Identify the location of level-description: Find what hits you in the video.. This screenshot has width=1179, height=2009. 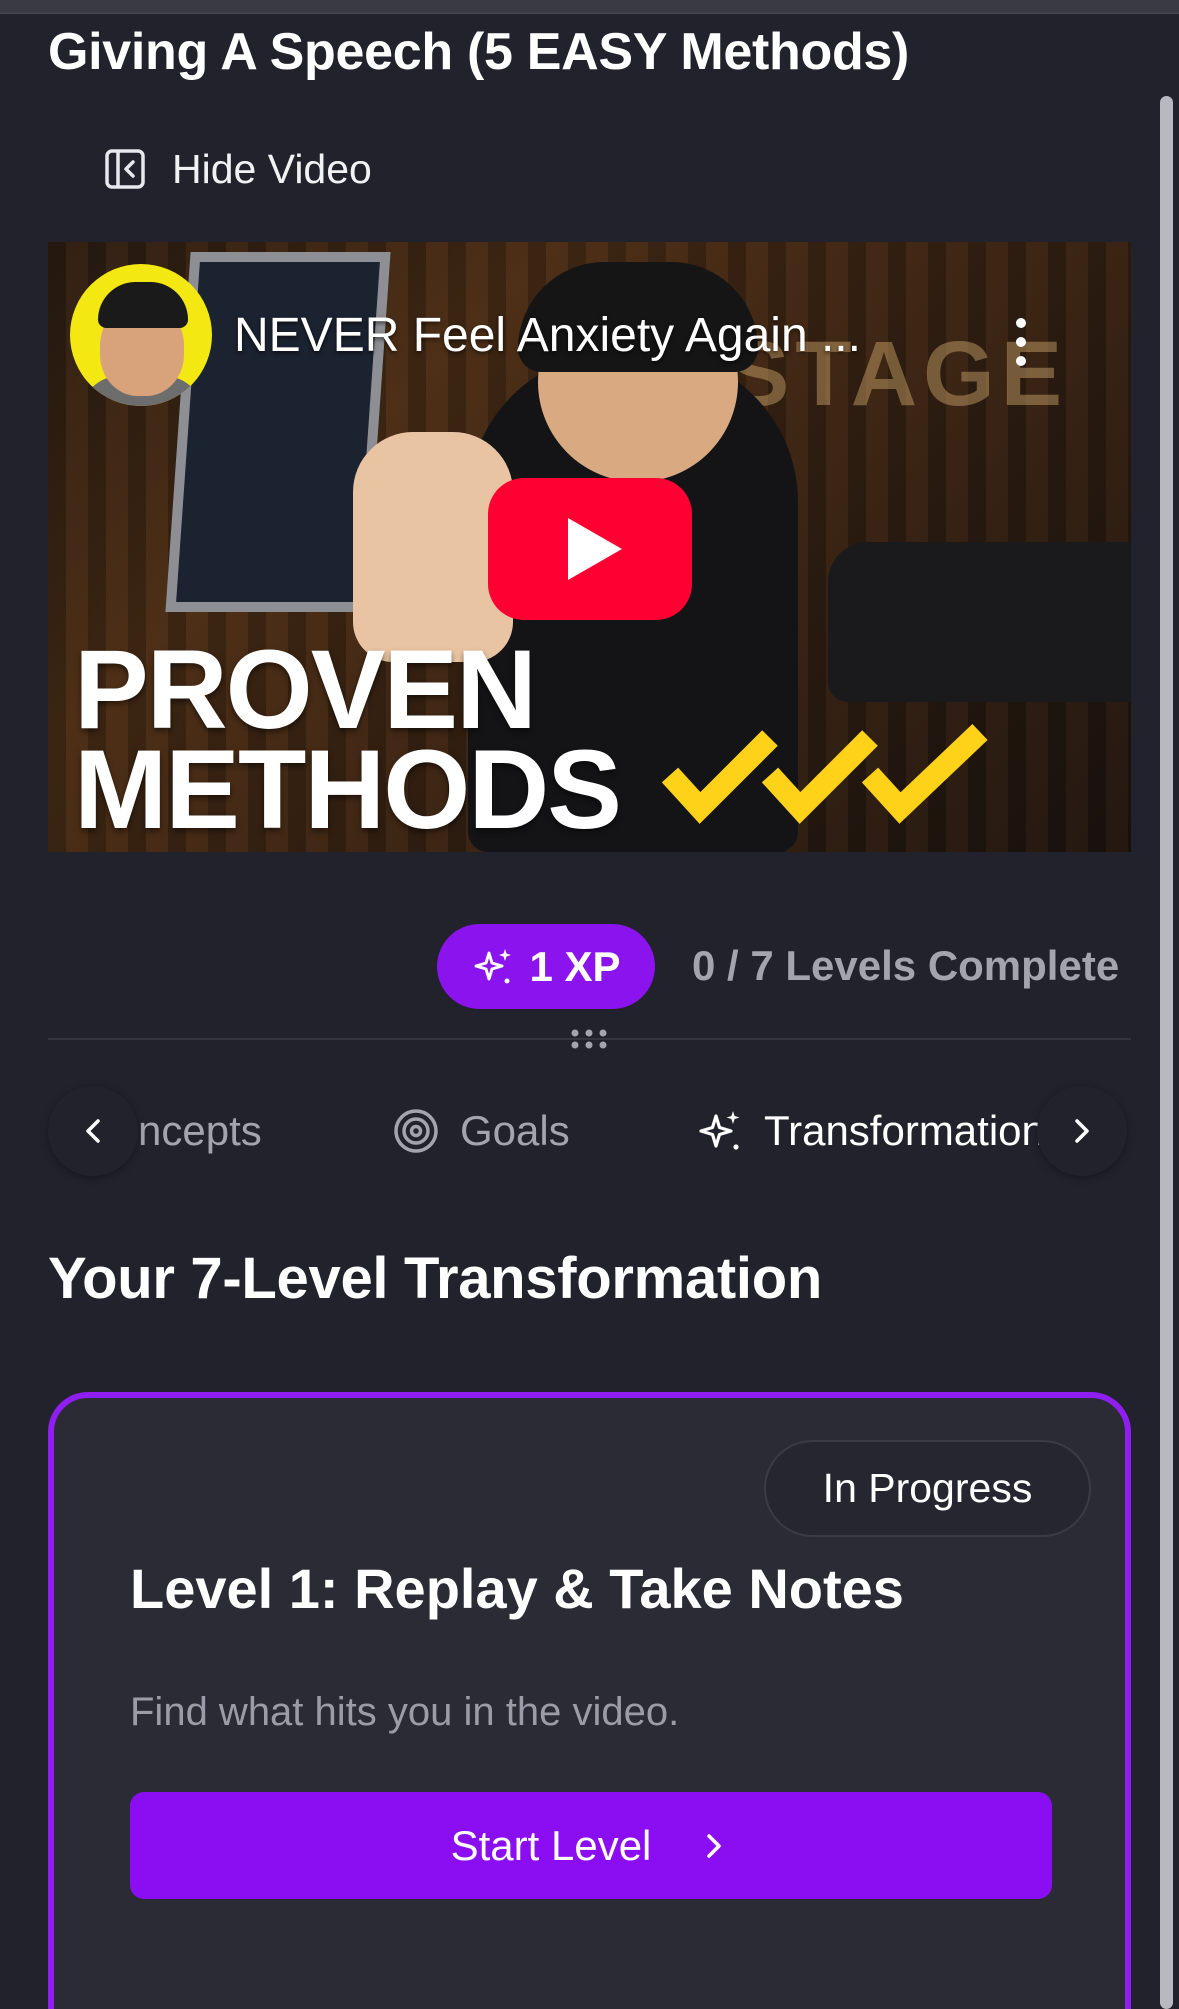
(405, 1712).